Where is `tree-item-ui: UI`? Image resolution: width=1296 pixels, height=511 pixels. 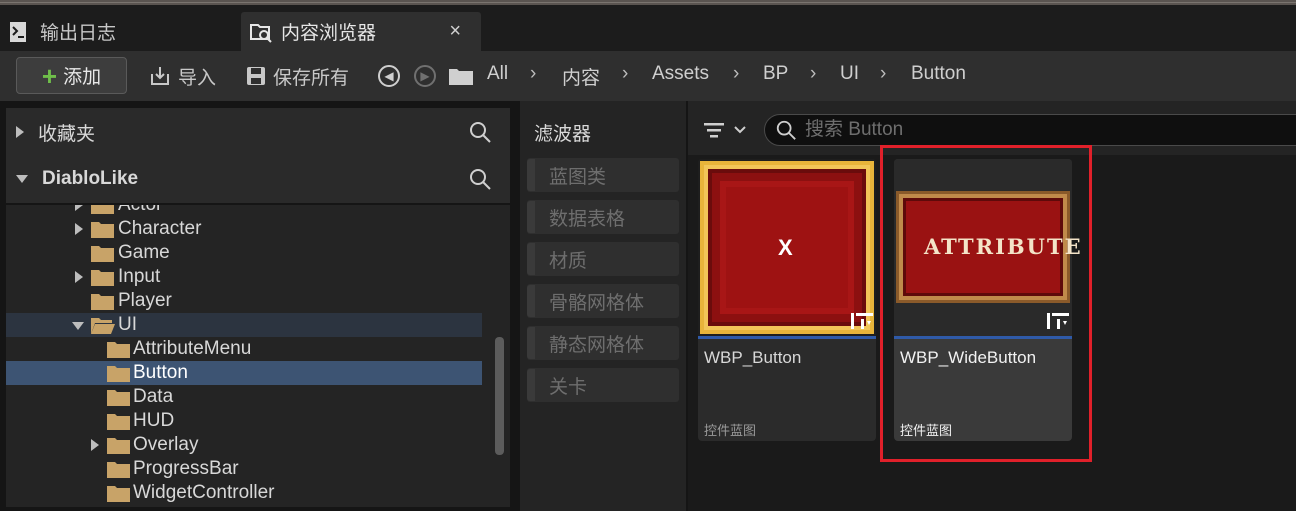
tree-item-ui: UI is located at coordinates (244, 325).